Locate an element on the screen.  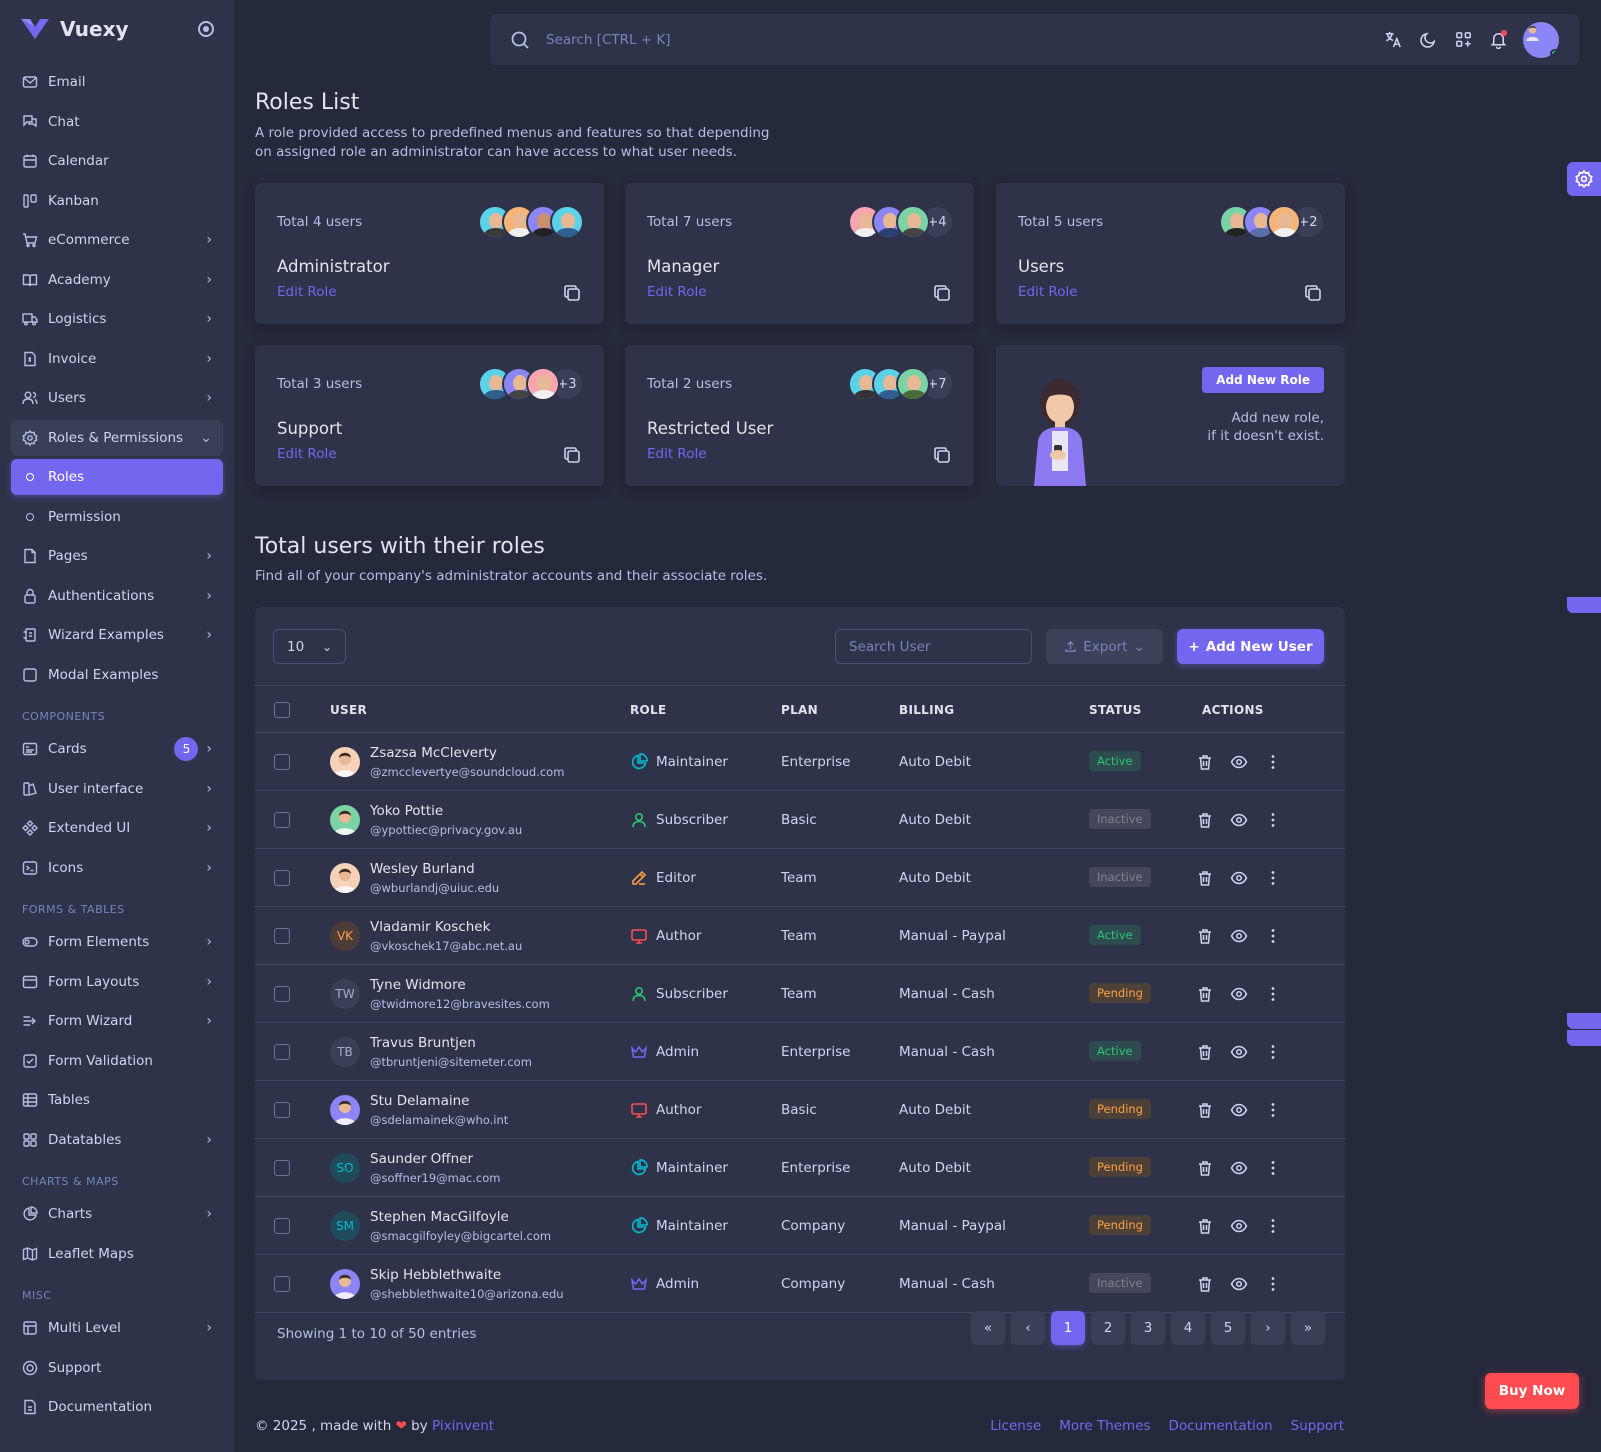
sidebar-item-calendar: Calendar is located at coordinates (117, 161).